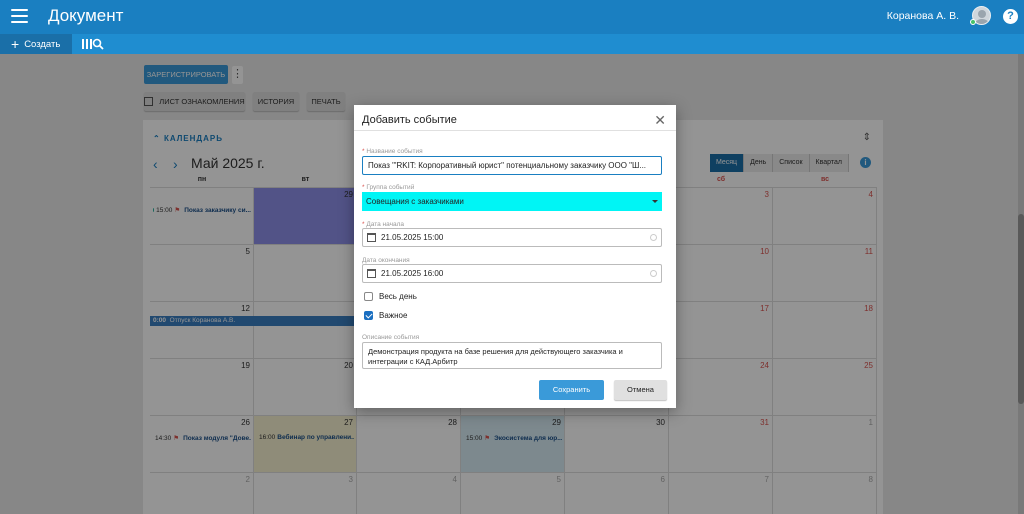 The height and width of the screenshot is (514, 1024). What do you see at coordinates (391, 337) in the screenshot?
I see `description-label: Описание события` at bounding box center [391, 337].